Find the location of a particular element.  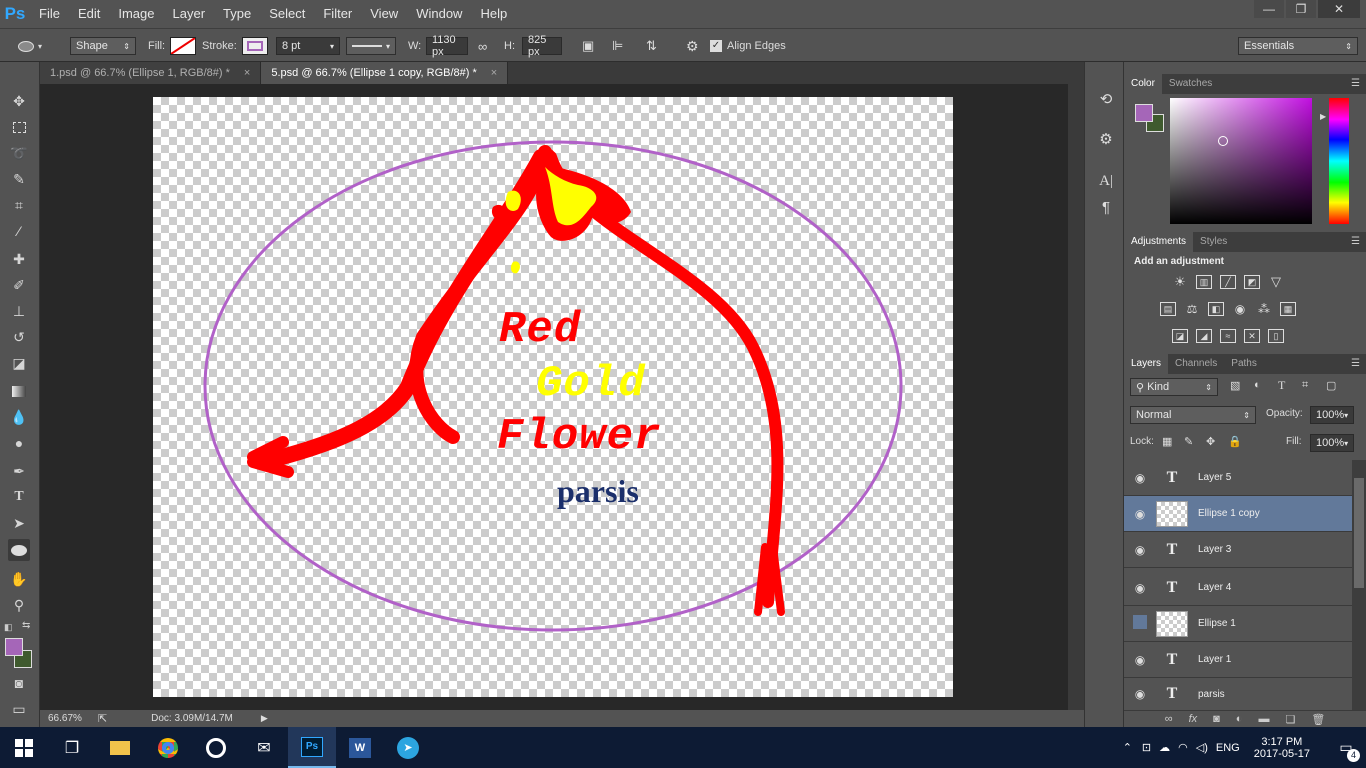

taskbar-telegram: ➤ is located at coordinates (408, 747).